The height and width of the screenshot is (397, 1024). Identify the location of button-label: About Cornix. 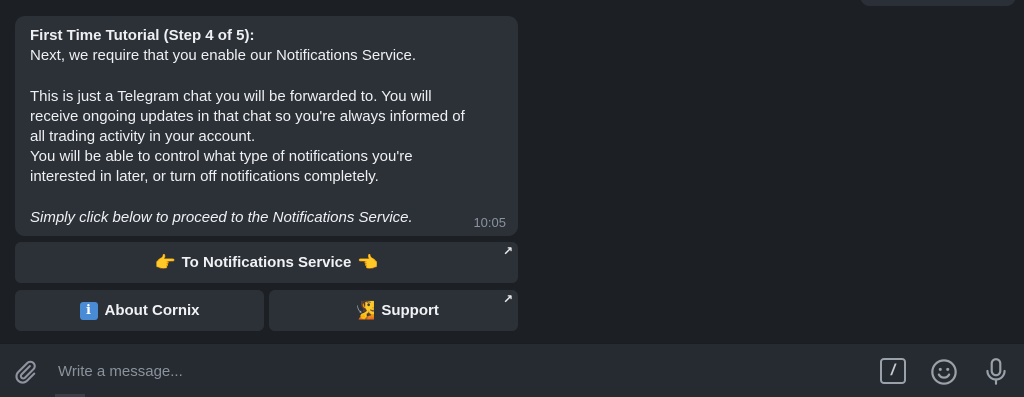
(152, 310).